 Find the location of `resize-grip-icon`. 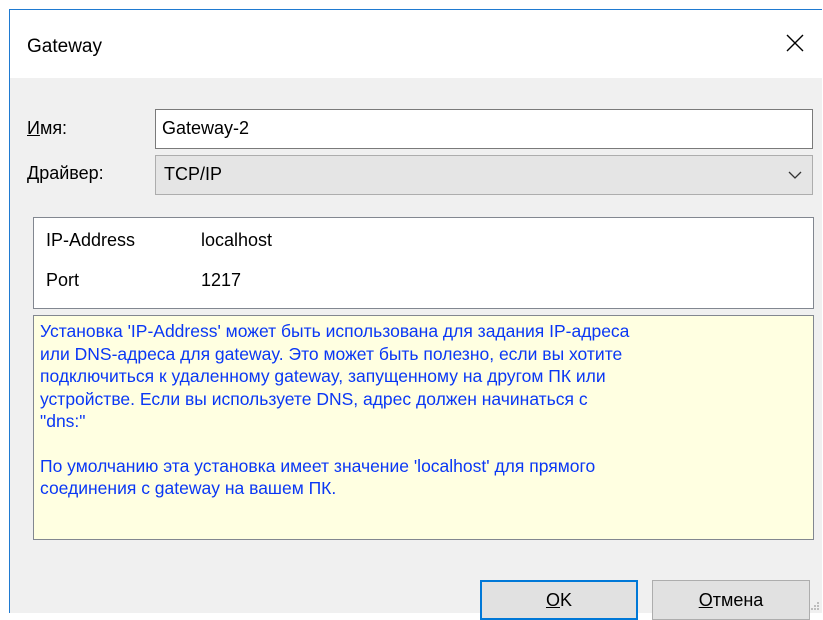

resize-grip-icon is located at coordinates (815, 606).